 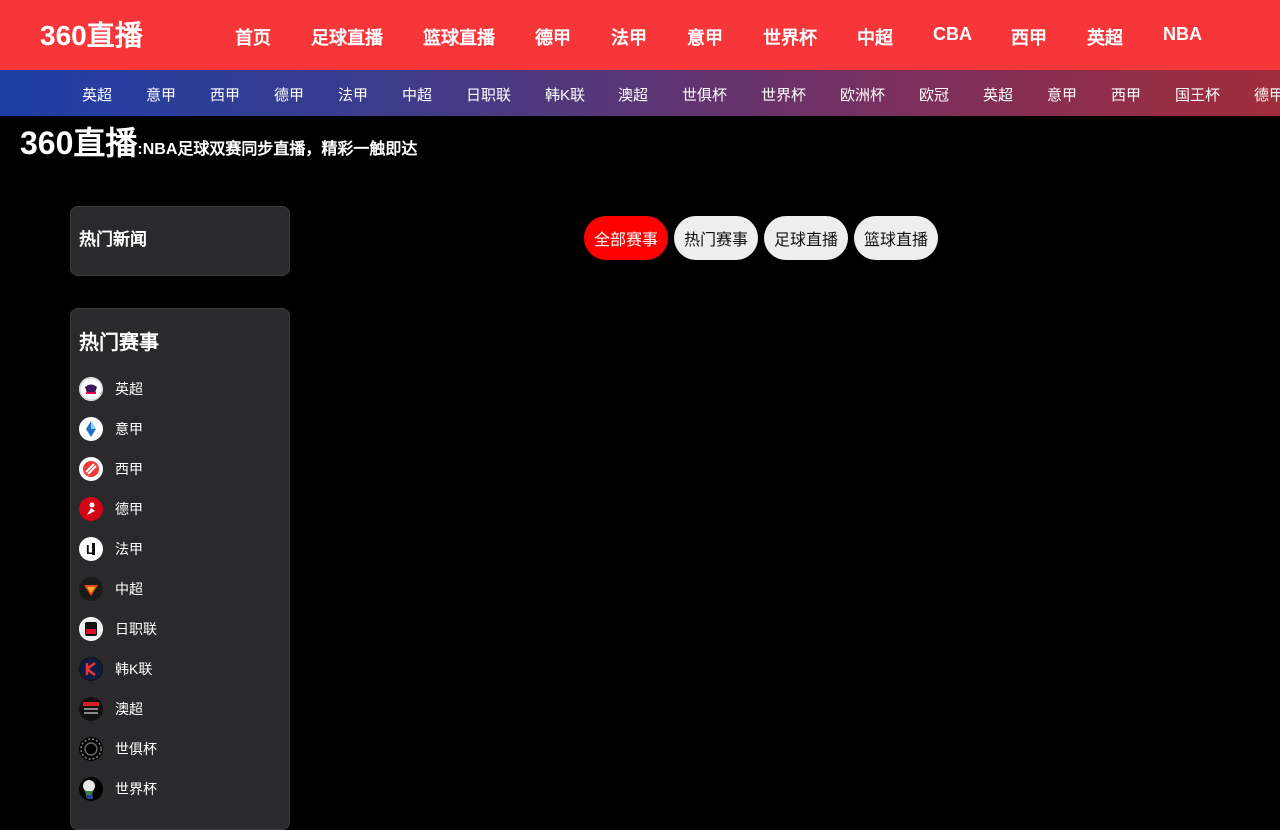 I want to click on event-item-serie-a: 意甲, so click(x=179, y=429).